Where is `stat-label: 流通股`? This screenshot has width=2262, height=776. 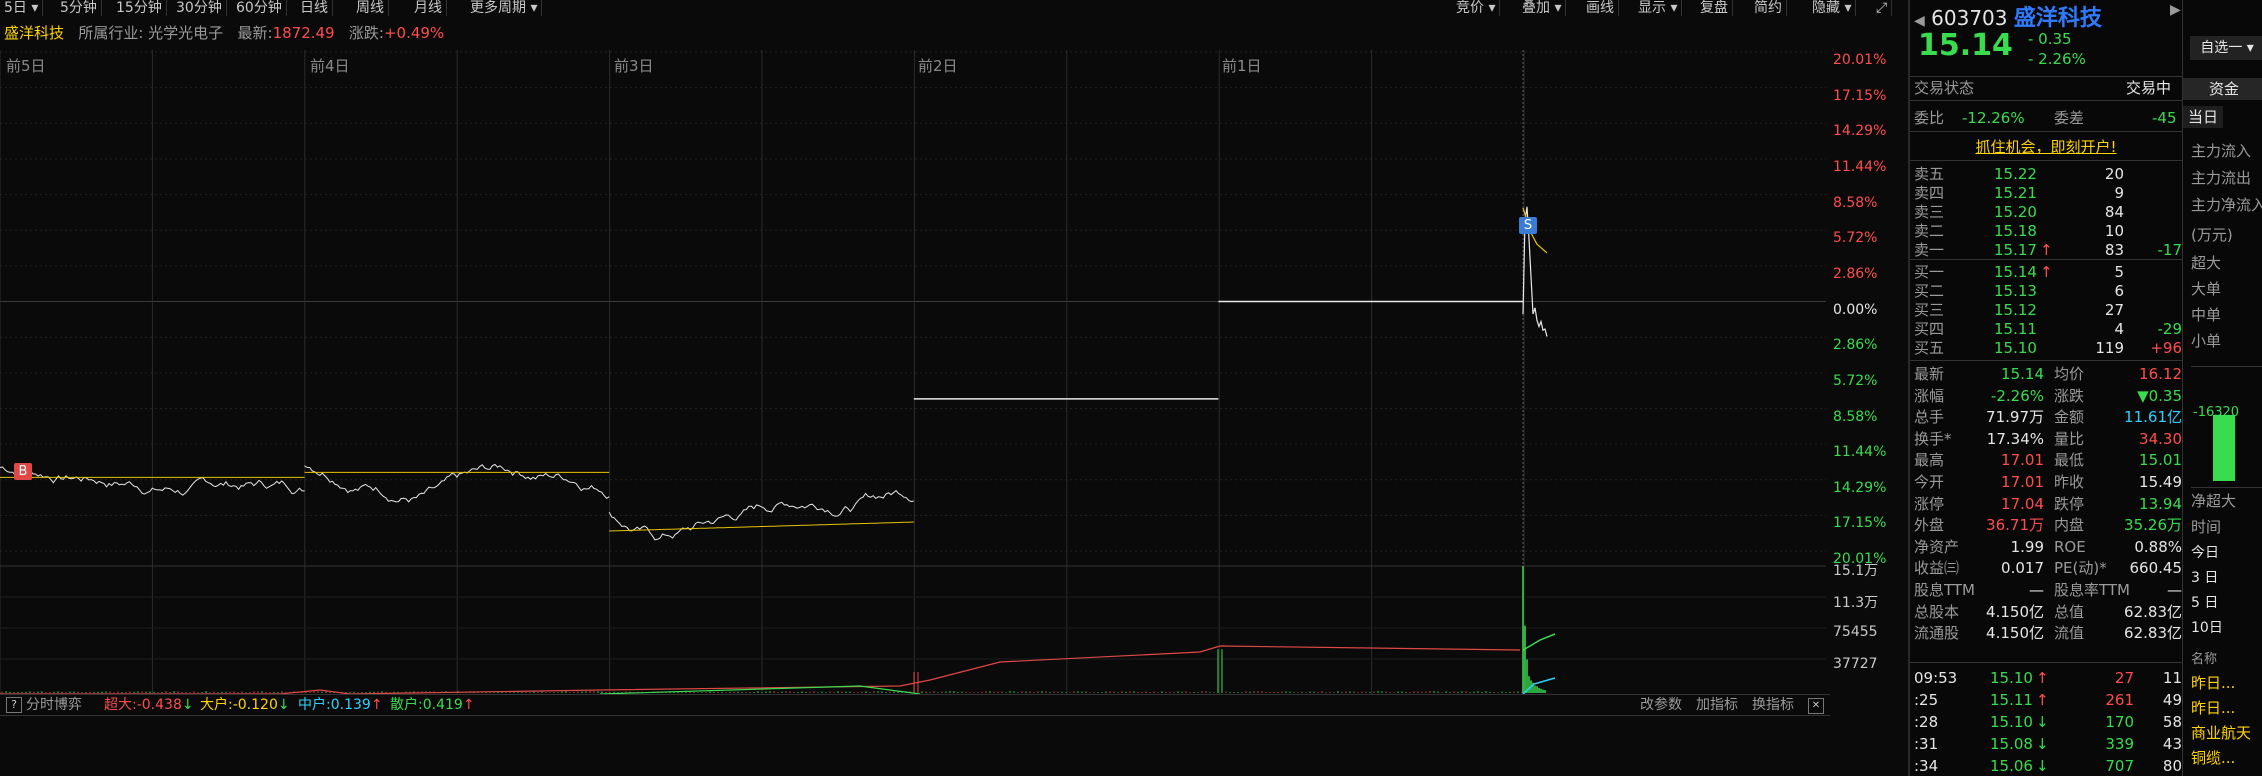
stat-label: 流通股 is located at coordinates (1937, 633).